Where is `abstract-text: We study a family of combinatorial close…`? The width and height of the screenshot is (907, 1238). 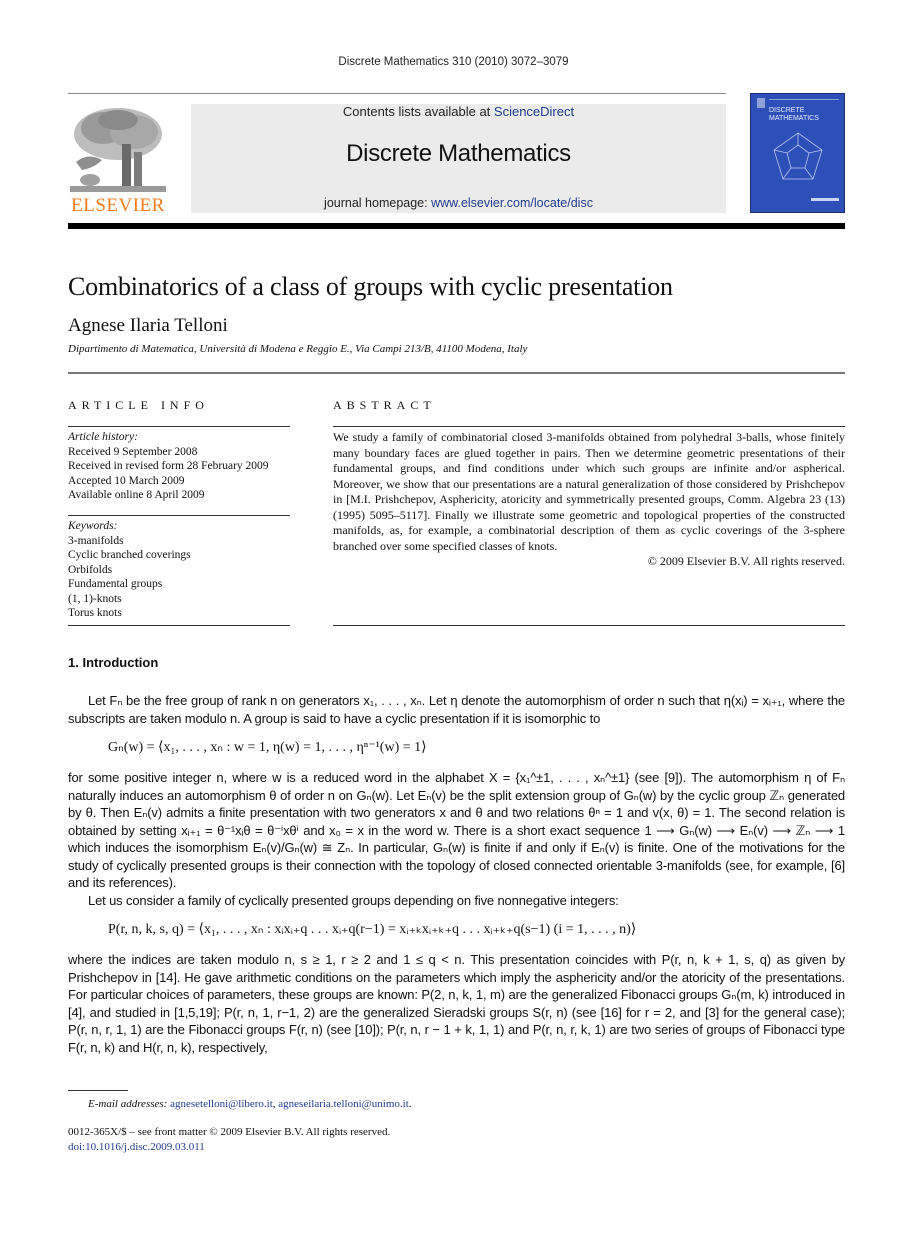 abstract-text: We study a family of combinatorial close… is located at coordinates (589, 491).